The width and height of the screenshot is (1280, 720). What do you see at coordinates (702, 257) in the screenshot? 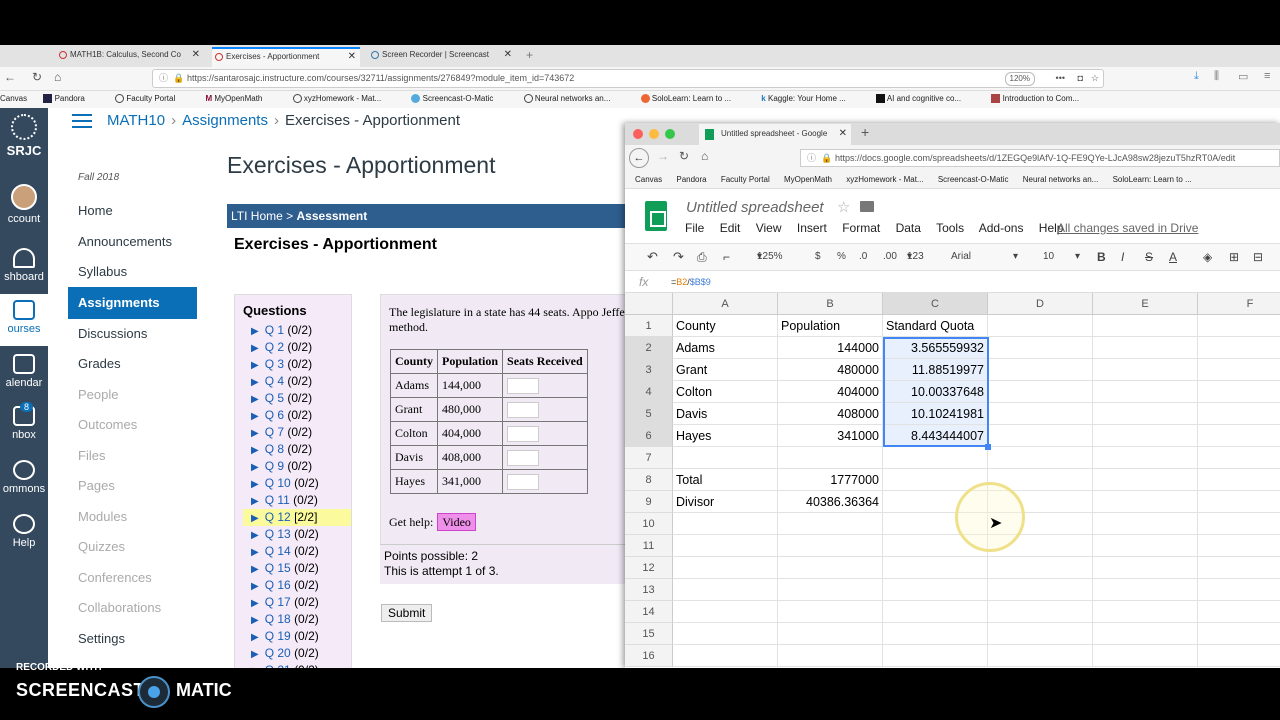
I see `print-icon: ⎙` at bounding box center [702, 257].